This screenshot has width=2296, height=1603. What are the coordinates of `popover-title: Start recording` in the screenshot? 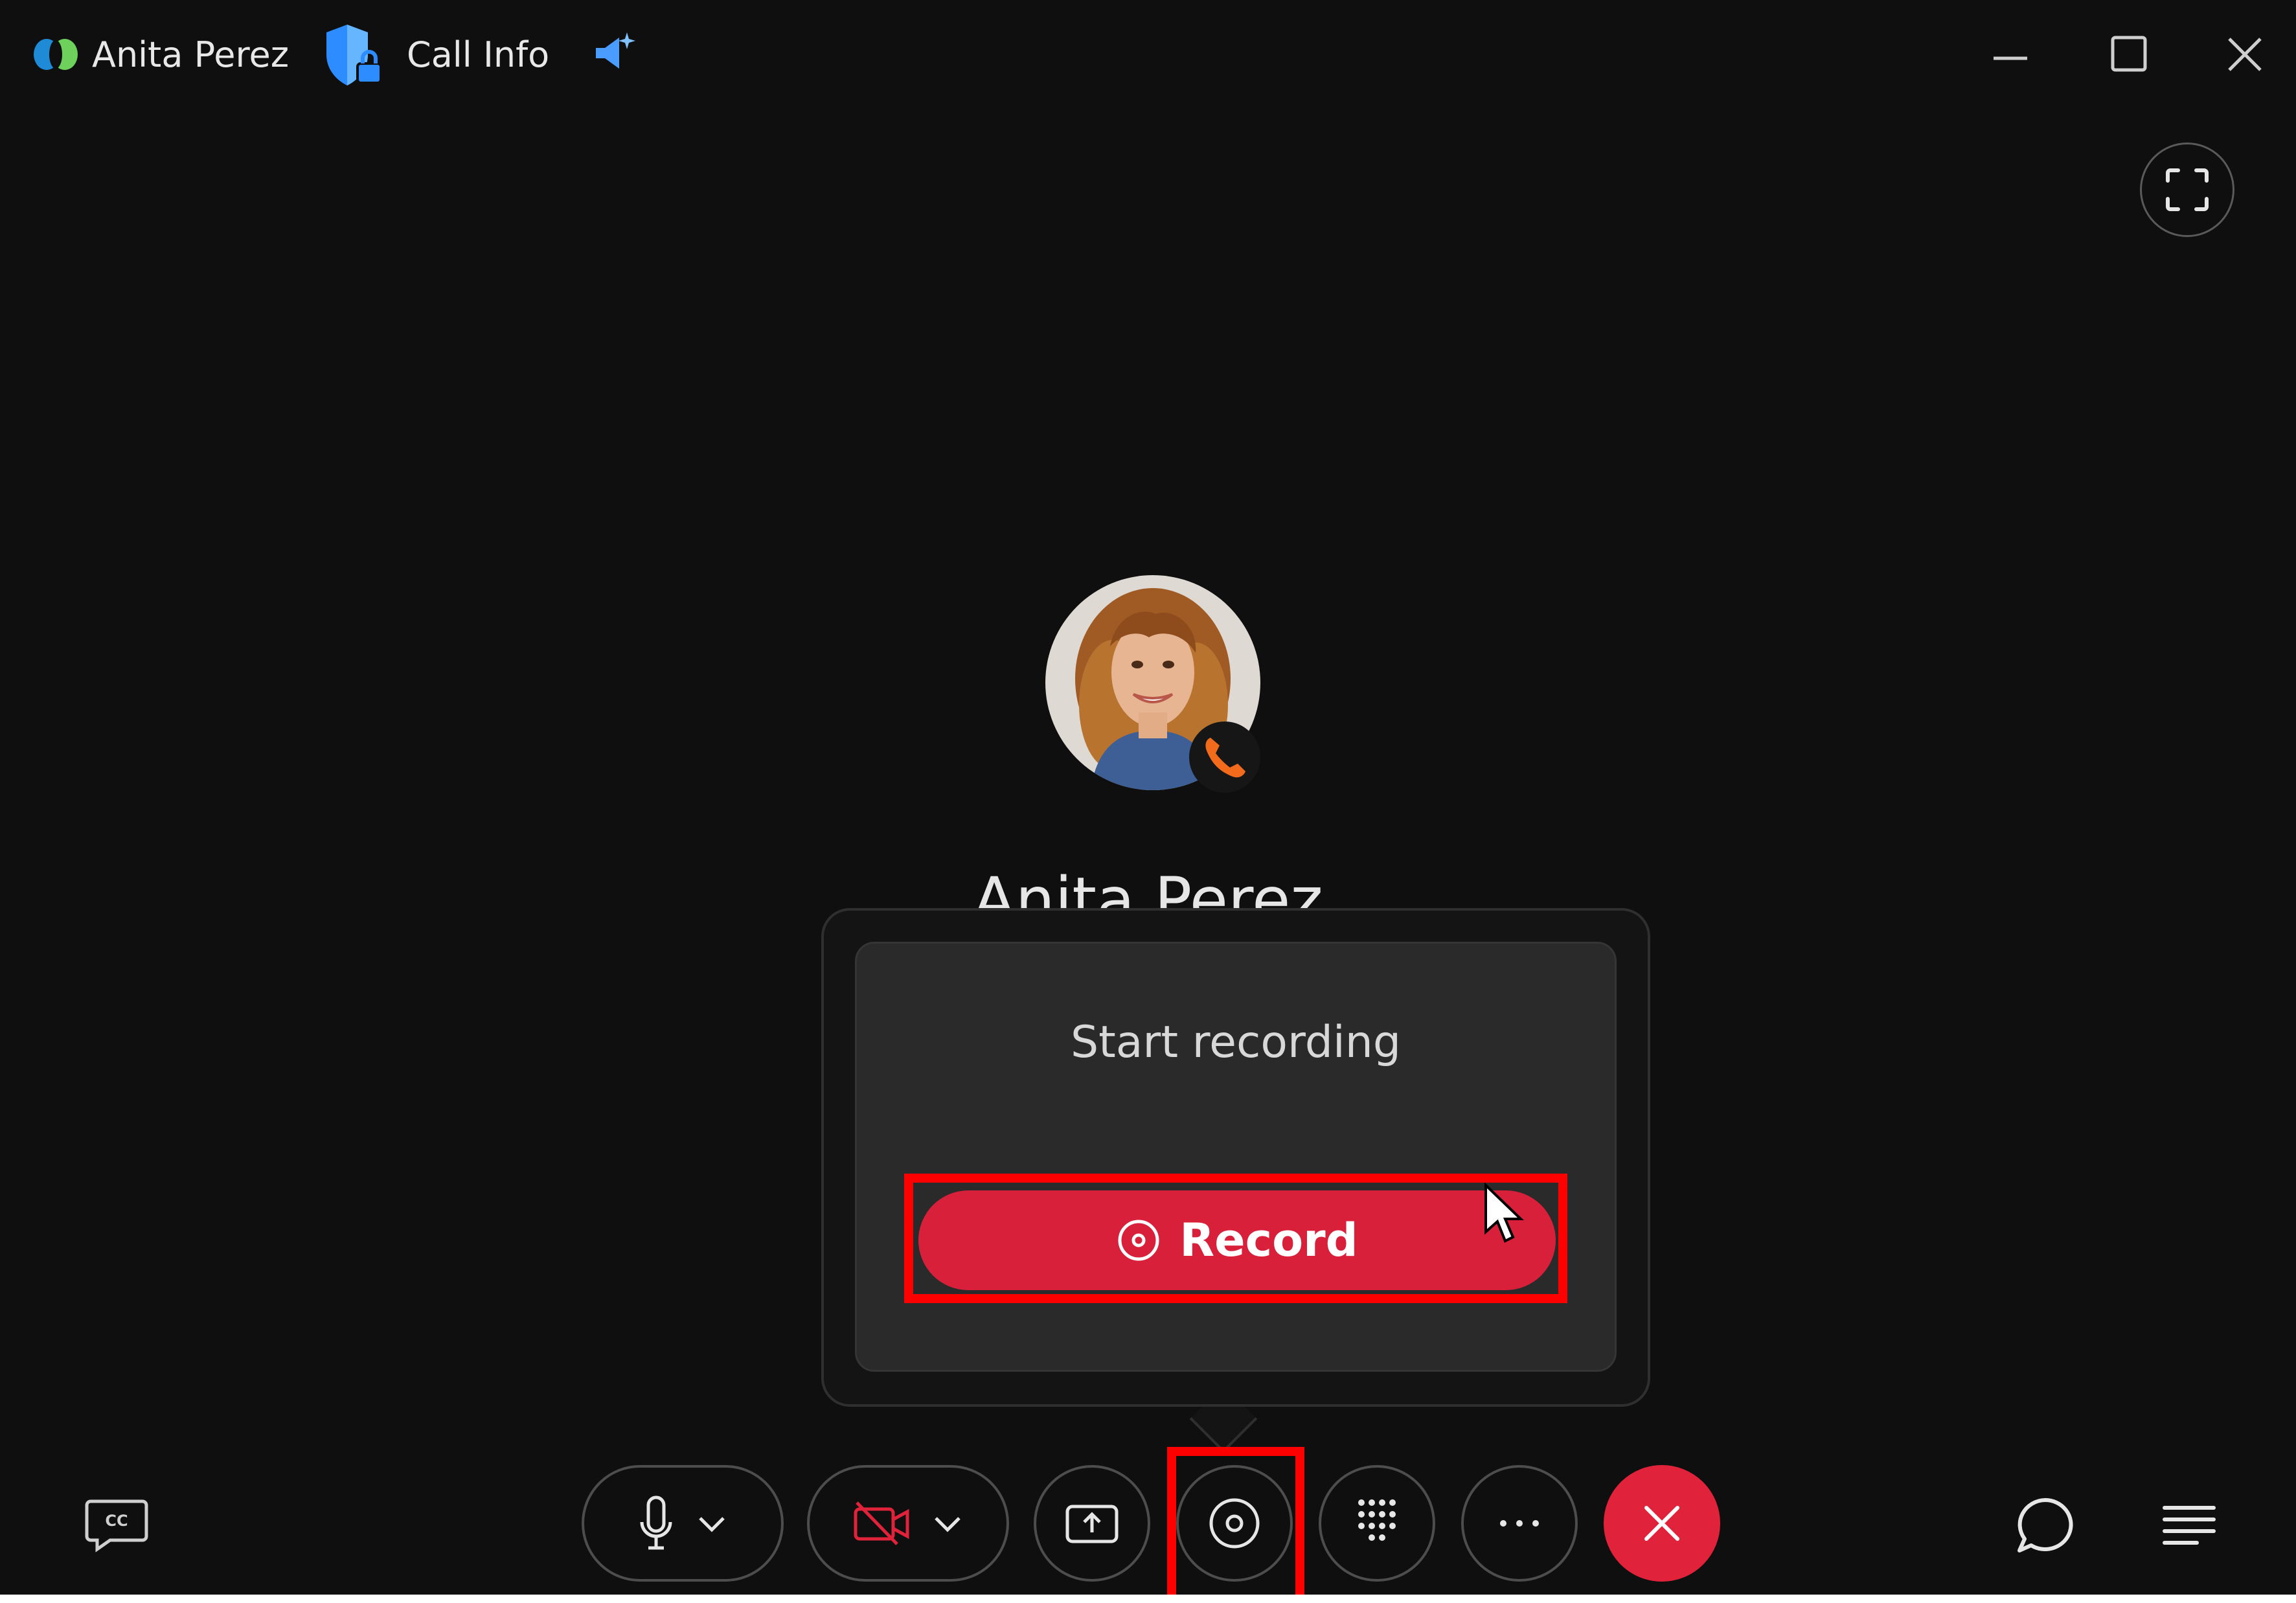 It's located at (1236, 1042).